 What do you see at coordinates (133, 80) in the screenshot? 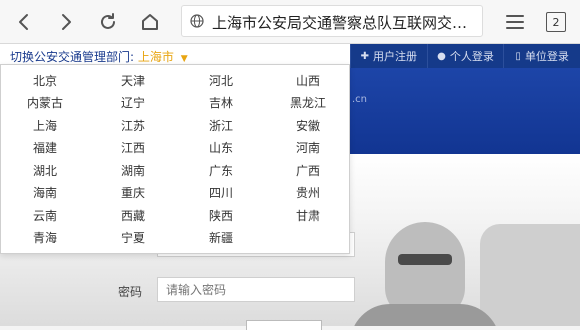
I see `province-option: 天津` at bounding box center [133, 80].